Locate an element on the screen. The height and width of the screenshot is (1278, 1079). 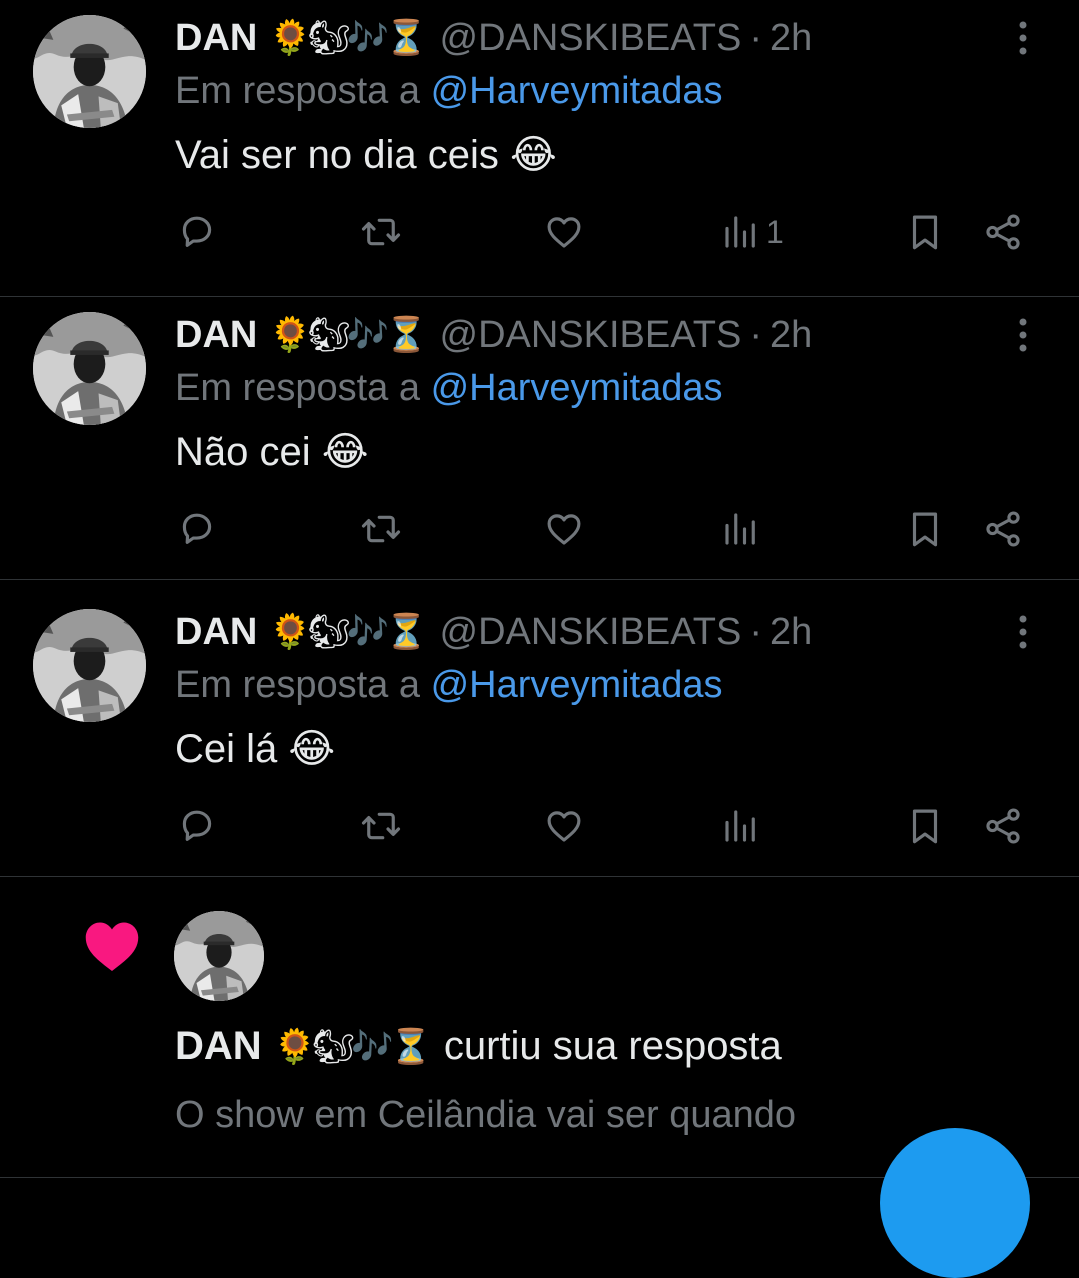
notification-action: curtiu sua resposta is located at coordinates (612, 1046).